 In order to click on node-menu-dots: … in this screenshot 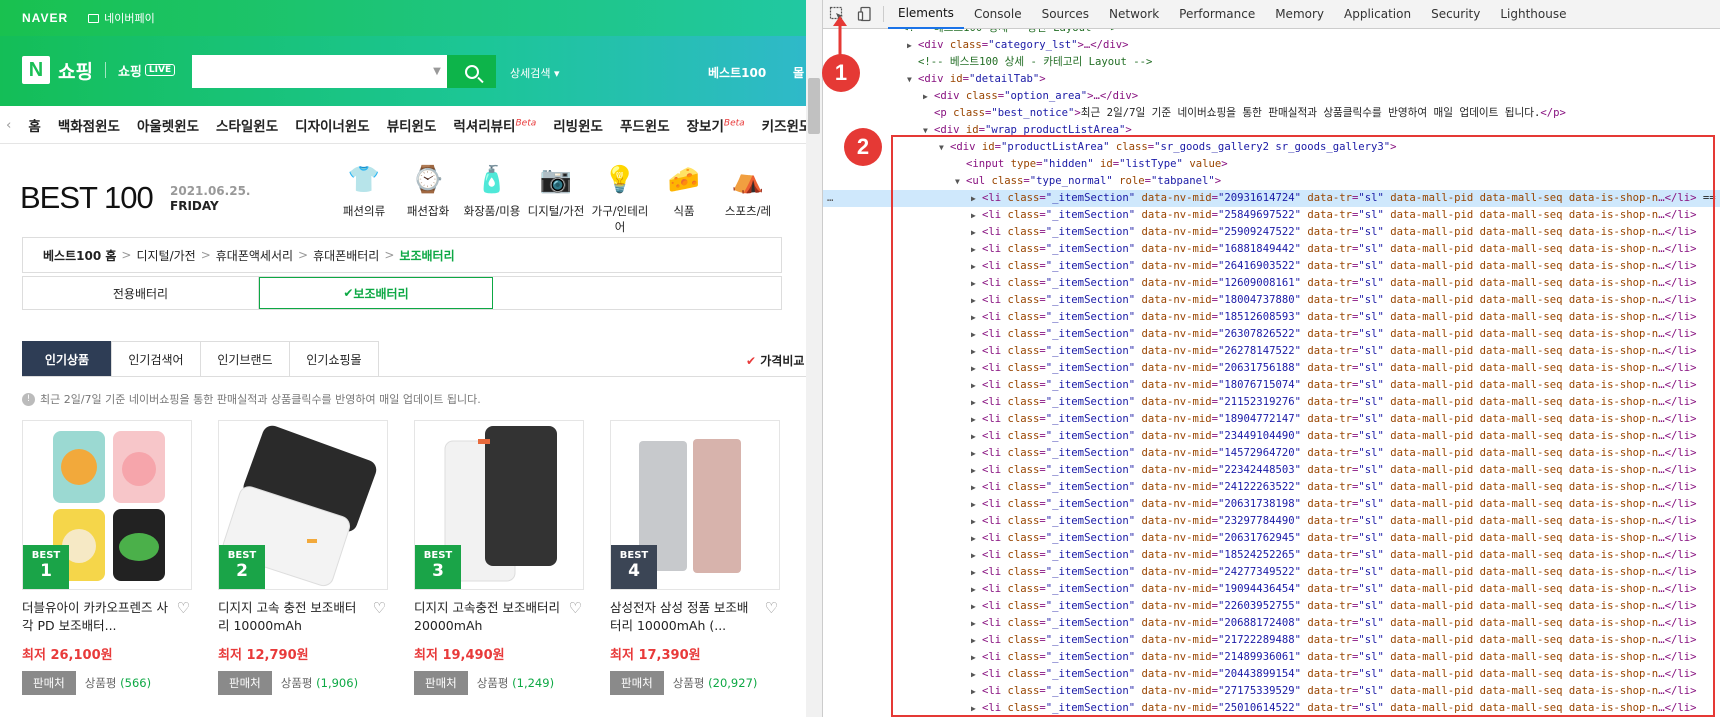, I will do `click(830, 198)`.